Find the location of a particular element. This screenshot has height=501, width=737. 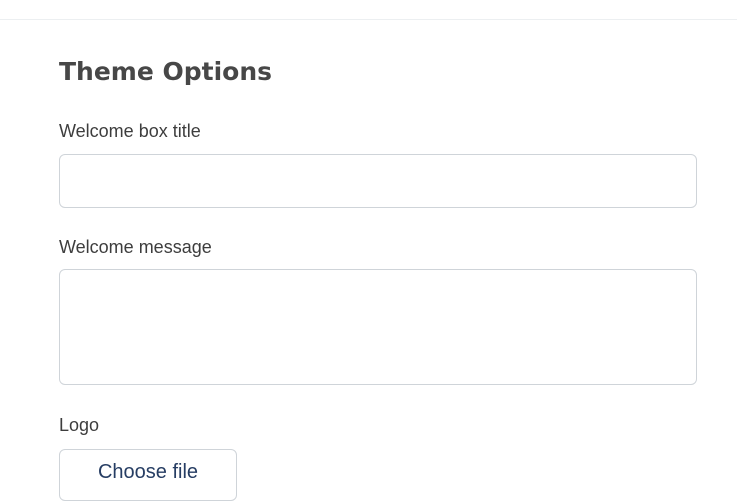

logo-label: Logo is located at coordinates (79, 425).